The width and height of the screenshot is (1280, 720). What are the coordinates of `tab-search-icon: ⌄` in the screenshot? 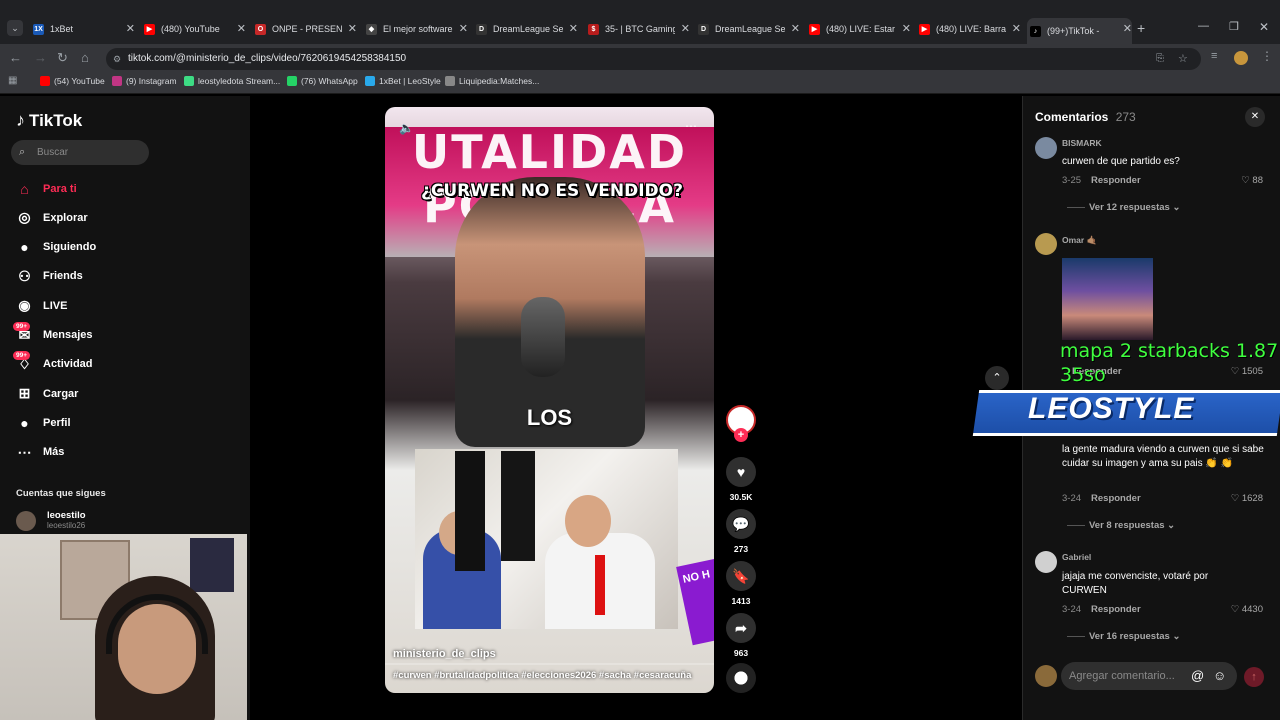 It's located at (15, 28).